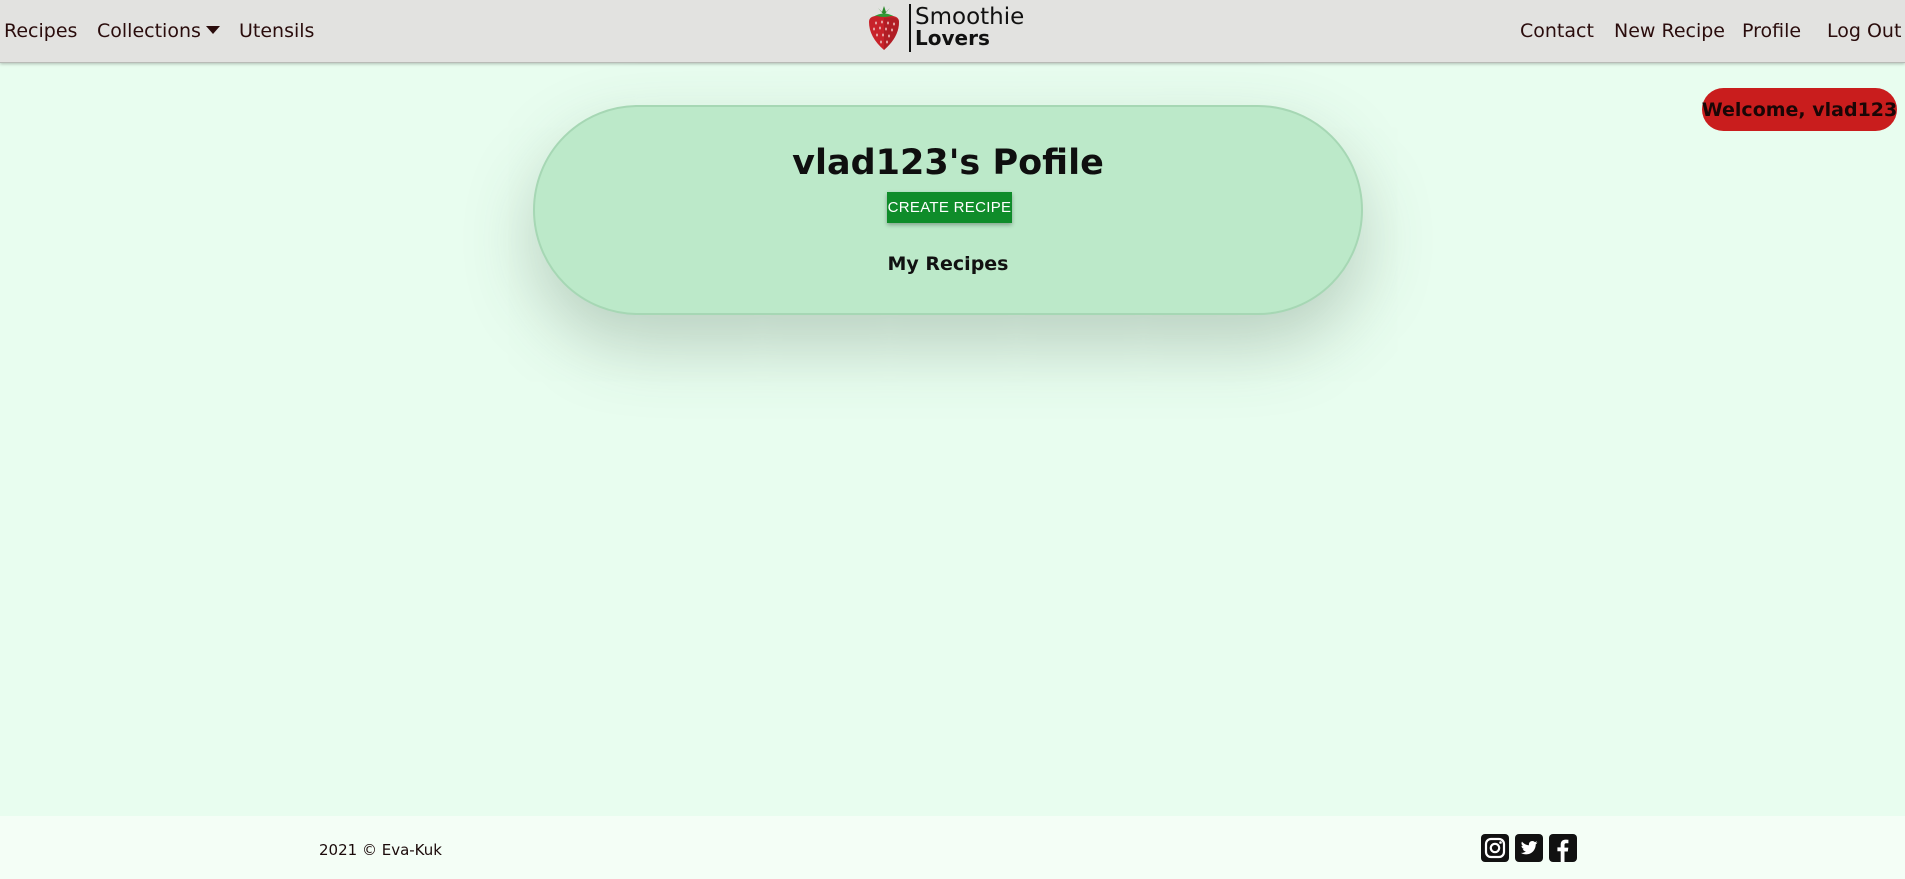  I want to click on copyright-text: 2021 © Eva-Kuk, so click(380, 850).